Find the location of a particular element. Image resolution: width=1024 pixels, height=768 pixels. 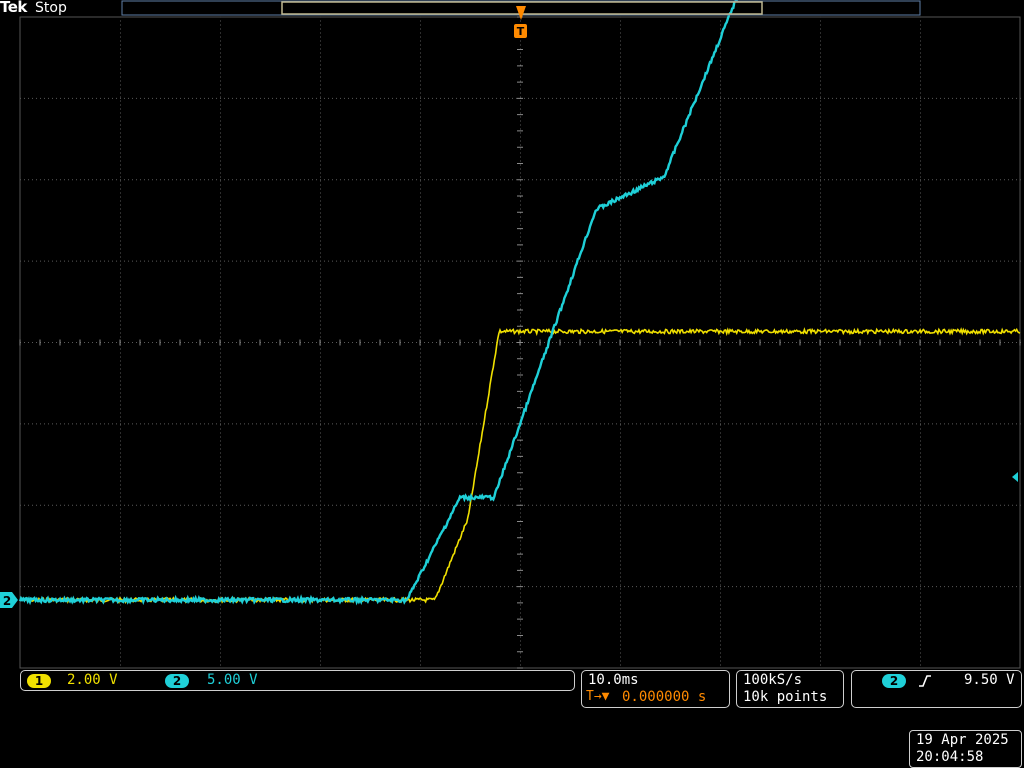

trigger-delay: 0.000000 s is located at coordinates (664, 697).